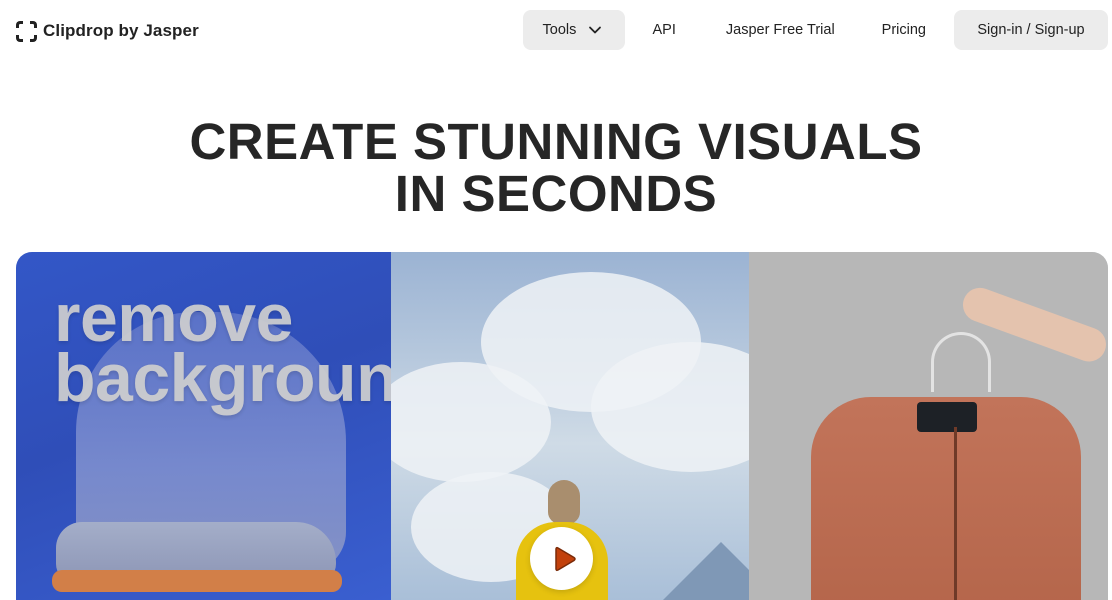 Image resolution: width=1112 pixels, height=600 pixels. What do you see at coordinates (565, 558) in the screenshot?
I see `play-icon` at bounding box center [565, 558].